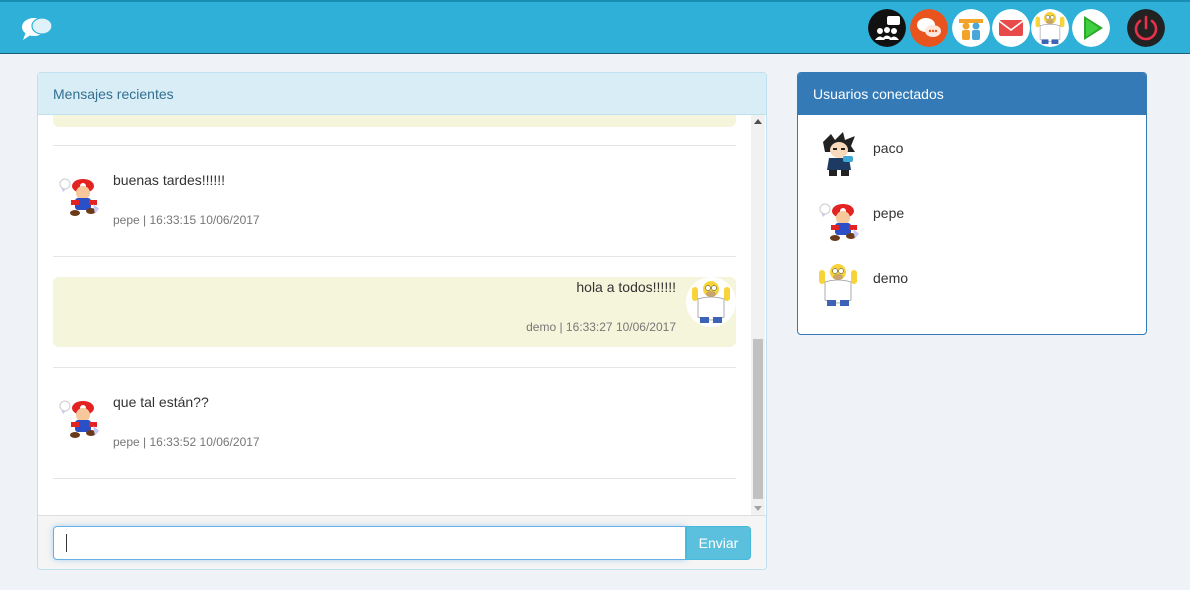  What do you see at coordinates (973, 157) in the screenshot?
I see `user-item: paco` at bounding box center [973, 157].